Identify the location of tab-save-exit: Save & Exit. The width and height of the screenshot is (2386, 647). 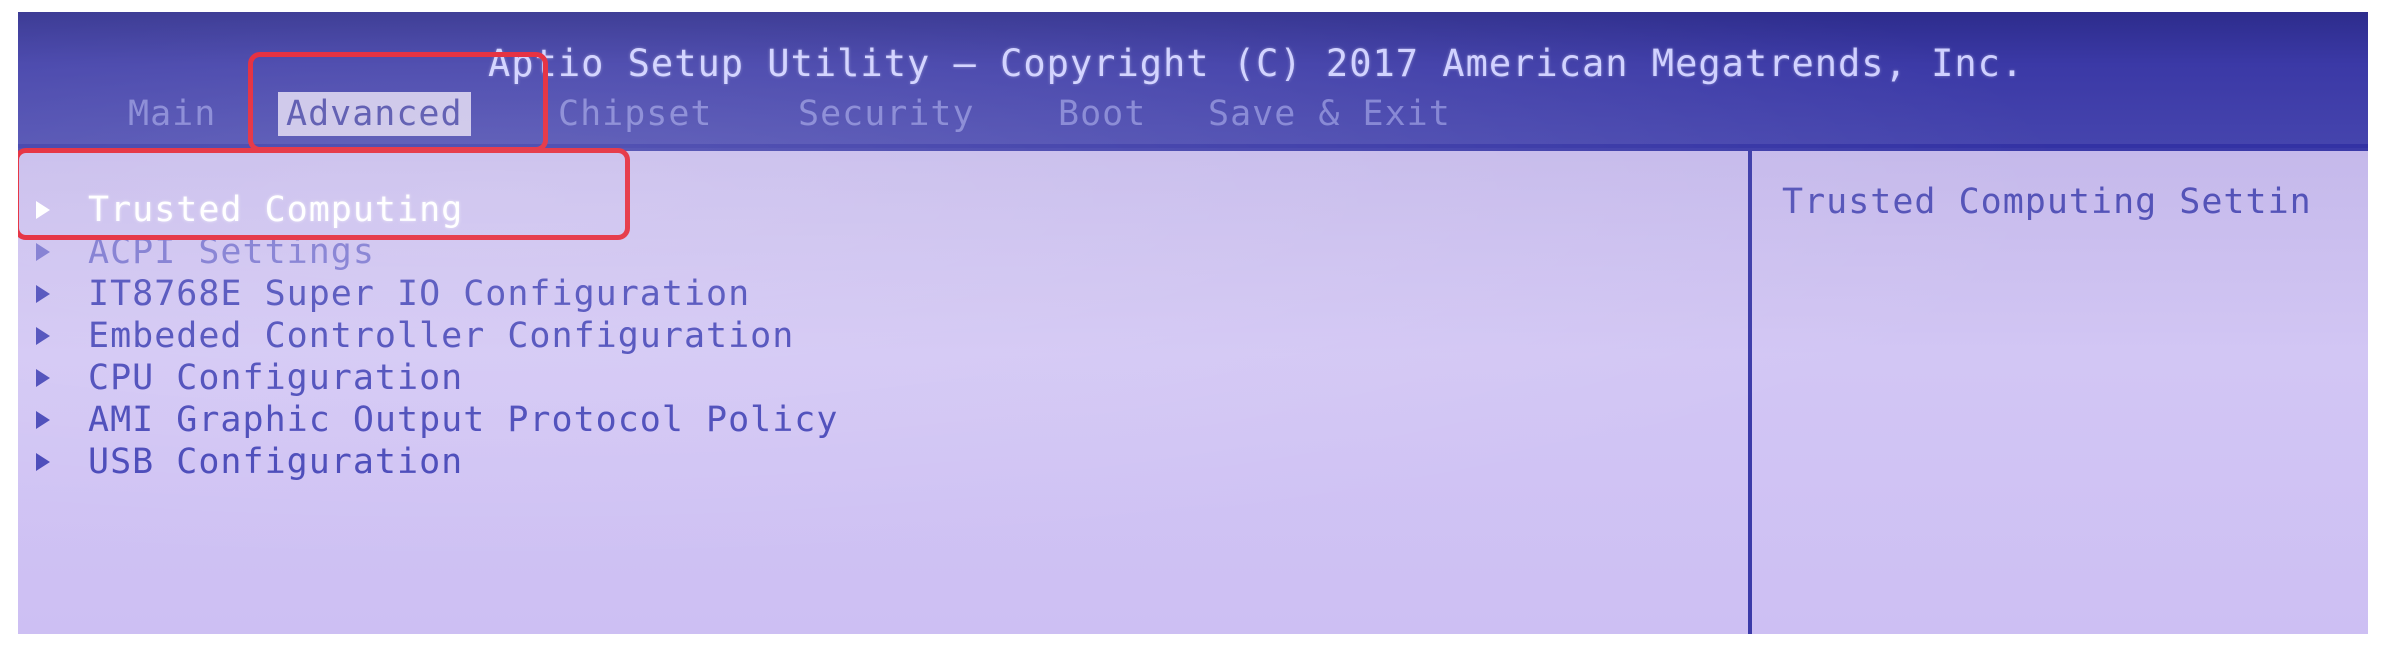
(1329, 114).